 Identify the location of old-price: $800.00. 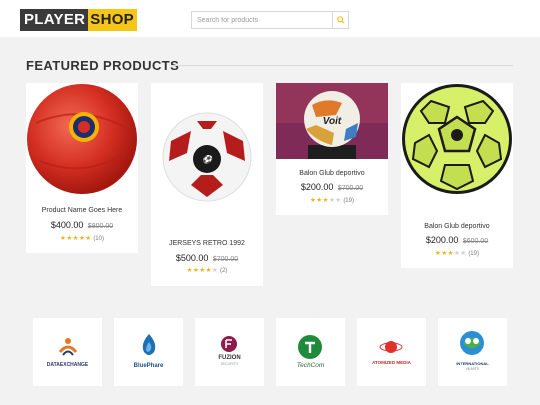
(100, 226).